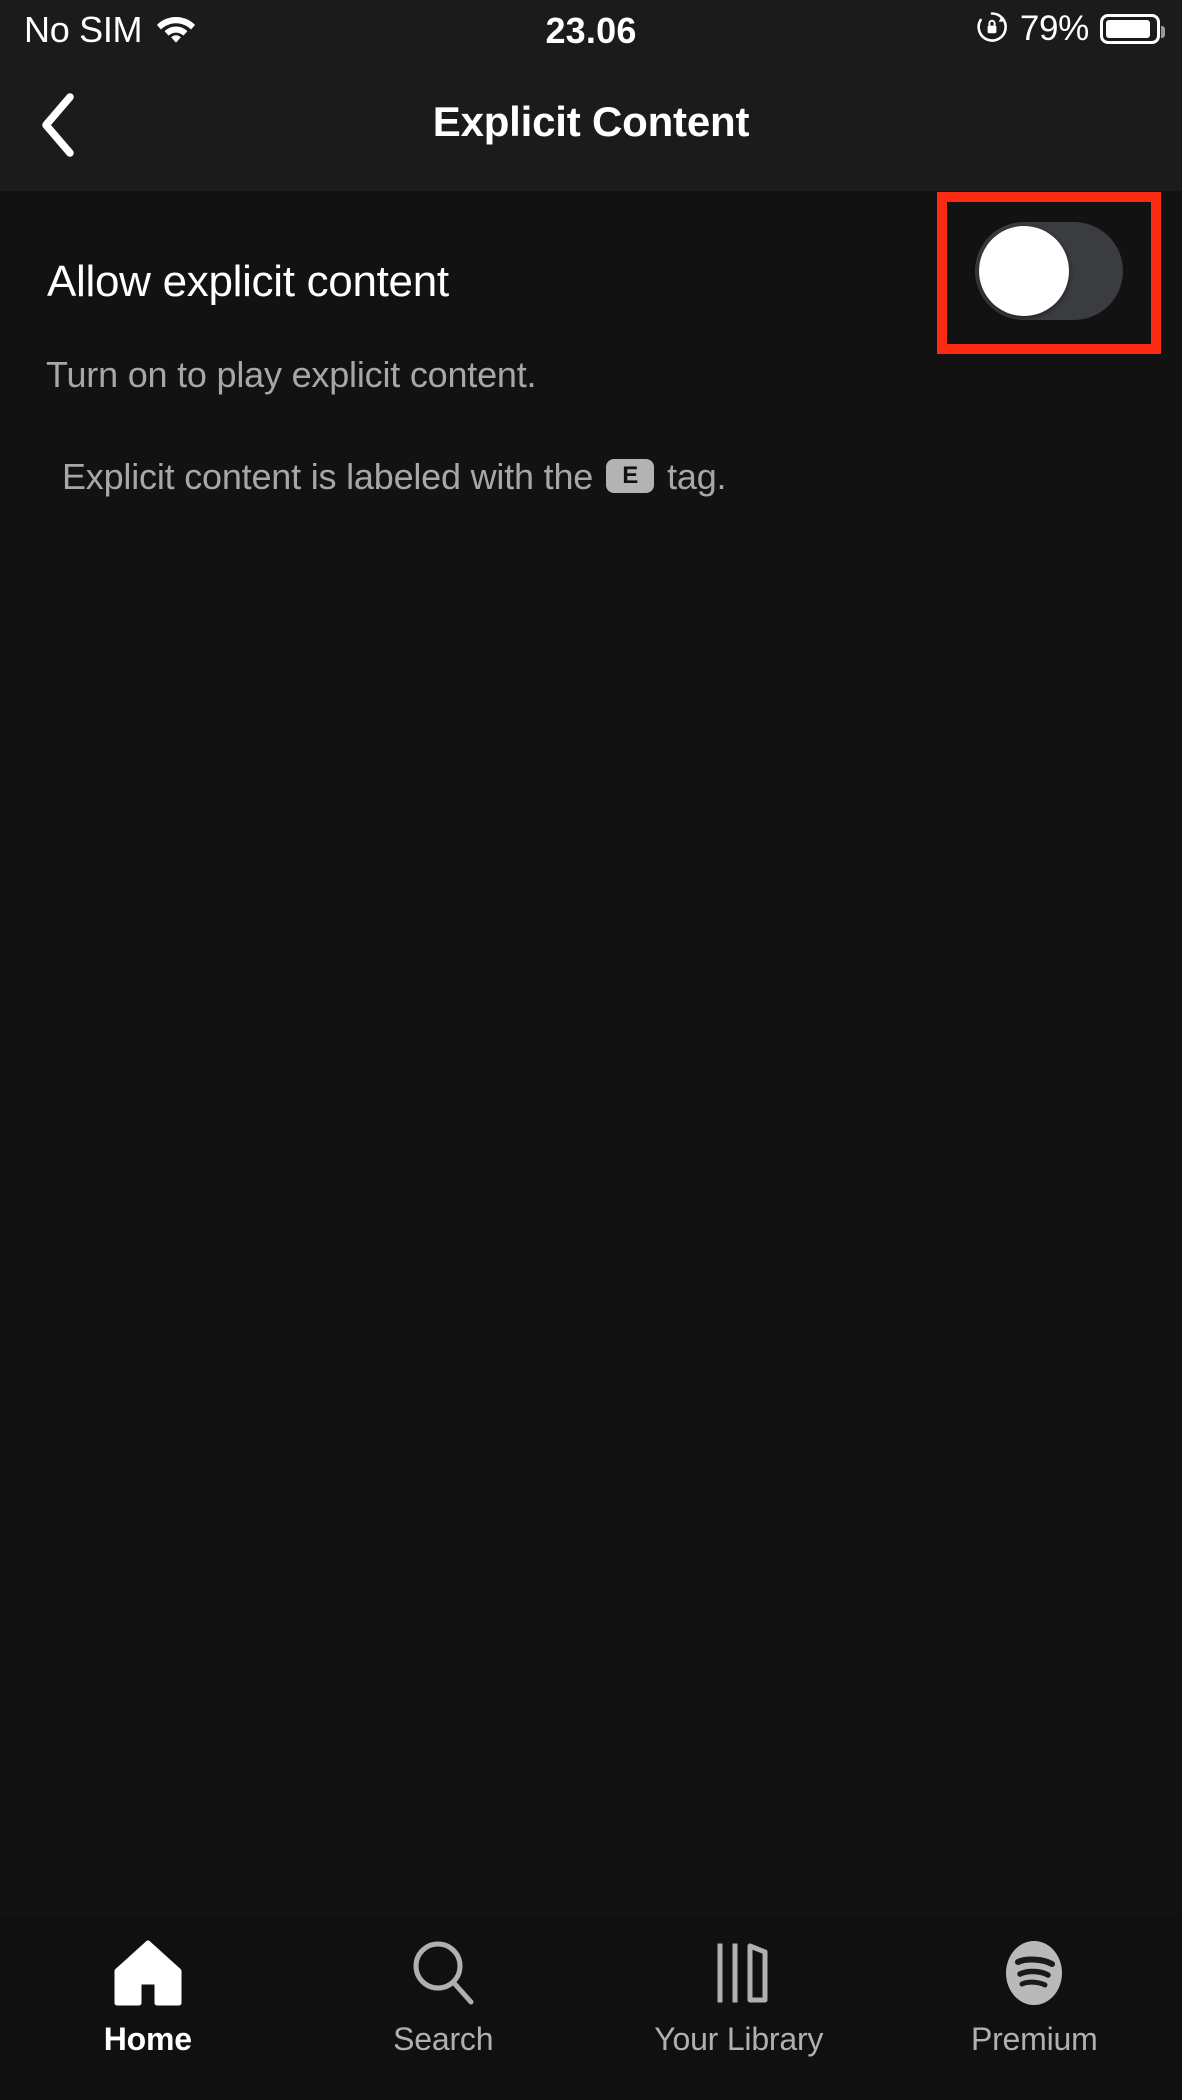 This screenshot has height=2100, width=1182. I want to click on tab-search: Search, so click(444, 2007).